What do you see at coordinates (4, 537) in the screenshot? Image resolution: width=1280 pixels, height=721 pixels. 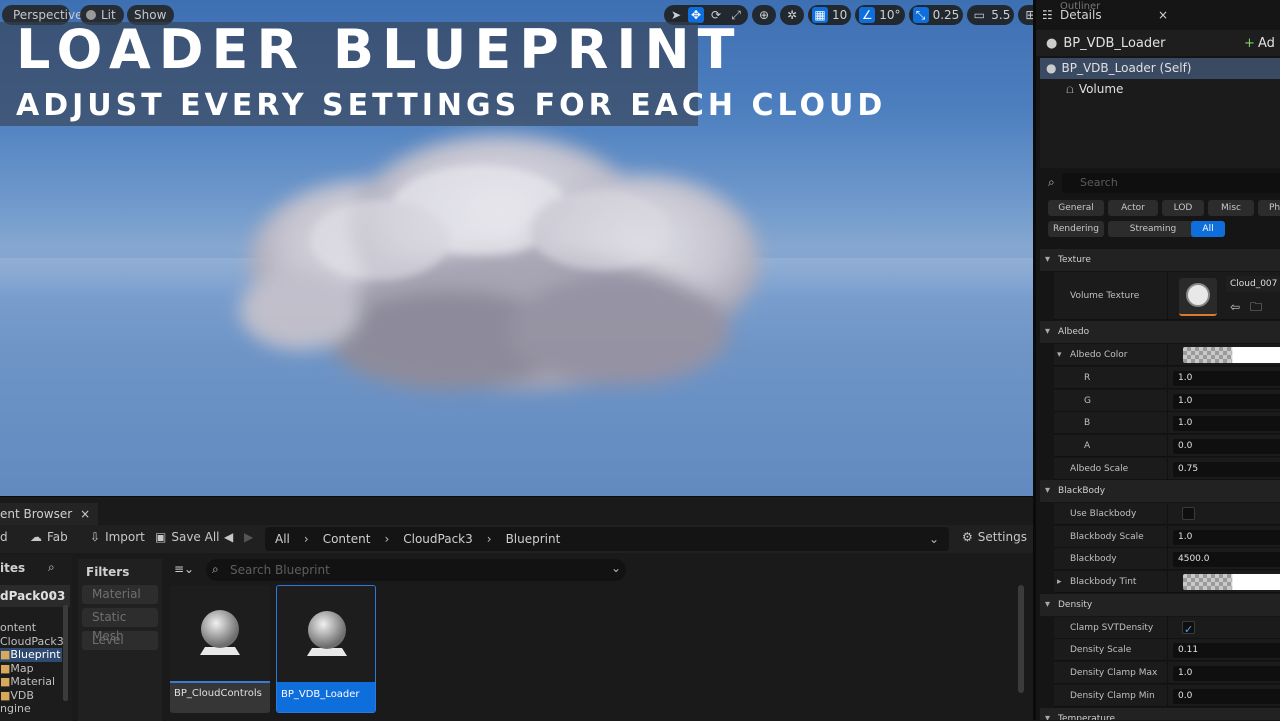 I see `add-button: d` at bounding box center [4, 537].